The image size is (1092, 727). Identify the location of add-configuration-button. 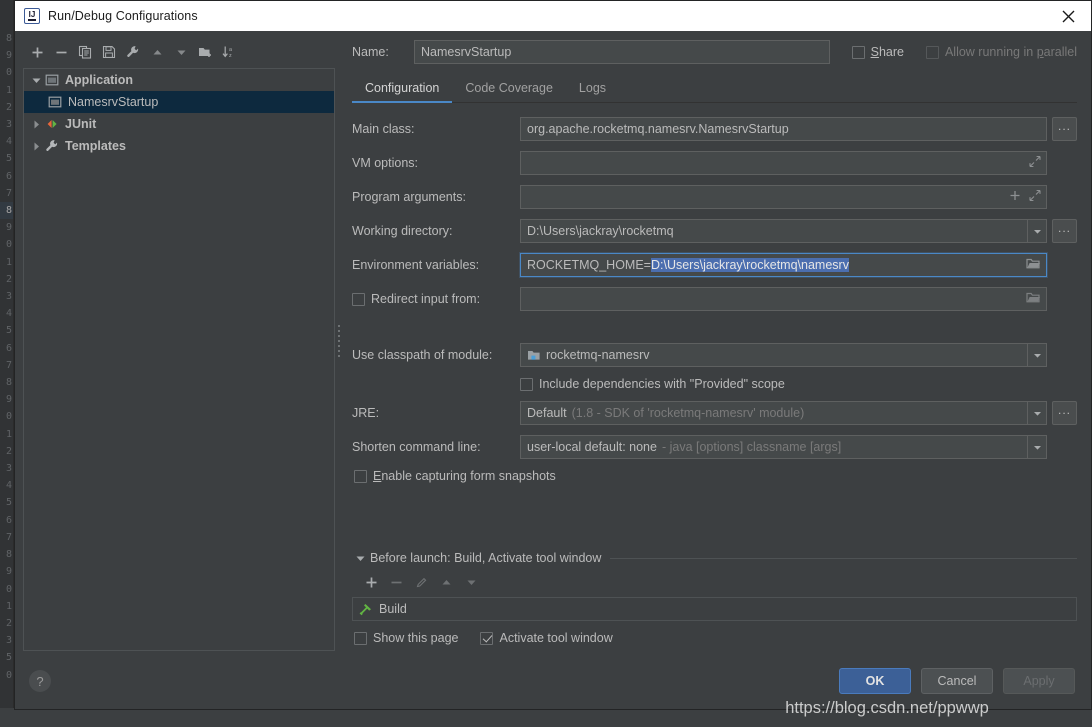
(37, 52).